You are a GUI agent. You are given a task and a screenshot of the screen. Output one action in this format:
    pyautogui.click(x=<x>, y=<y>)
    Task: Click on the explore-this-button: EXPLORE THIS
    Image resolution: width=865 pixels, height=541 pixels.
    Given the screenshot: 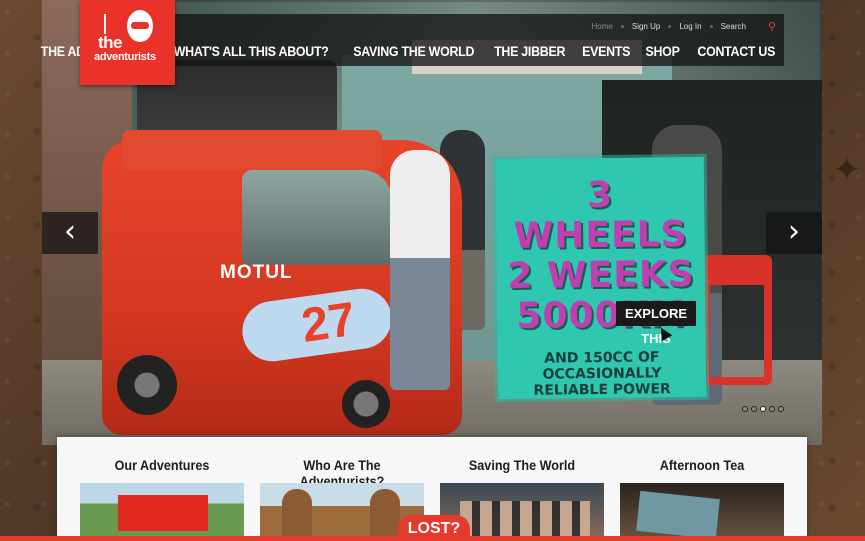 What is the action you would take?
    pyautogui.click(x=656, y=323)
    